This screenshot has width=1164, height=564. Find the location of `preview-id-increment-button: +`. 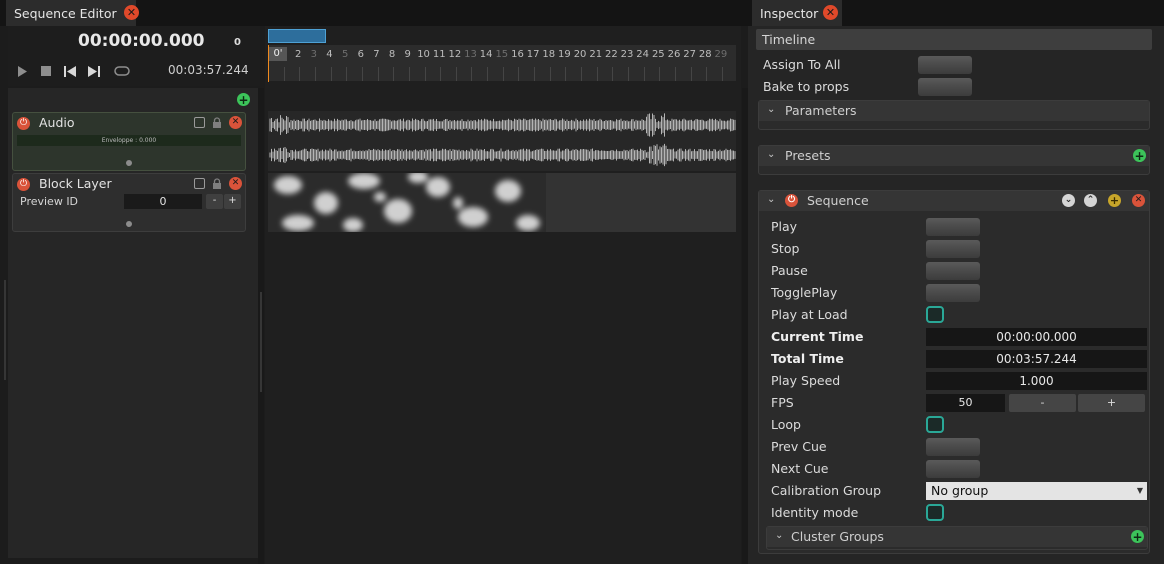

preview-id-increment-button: + is located at coordinates (232, 201).